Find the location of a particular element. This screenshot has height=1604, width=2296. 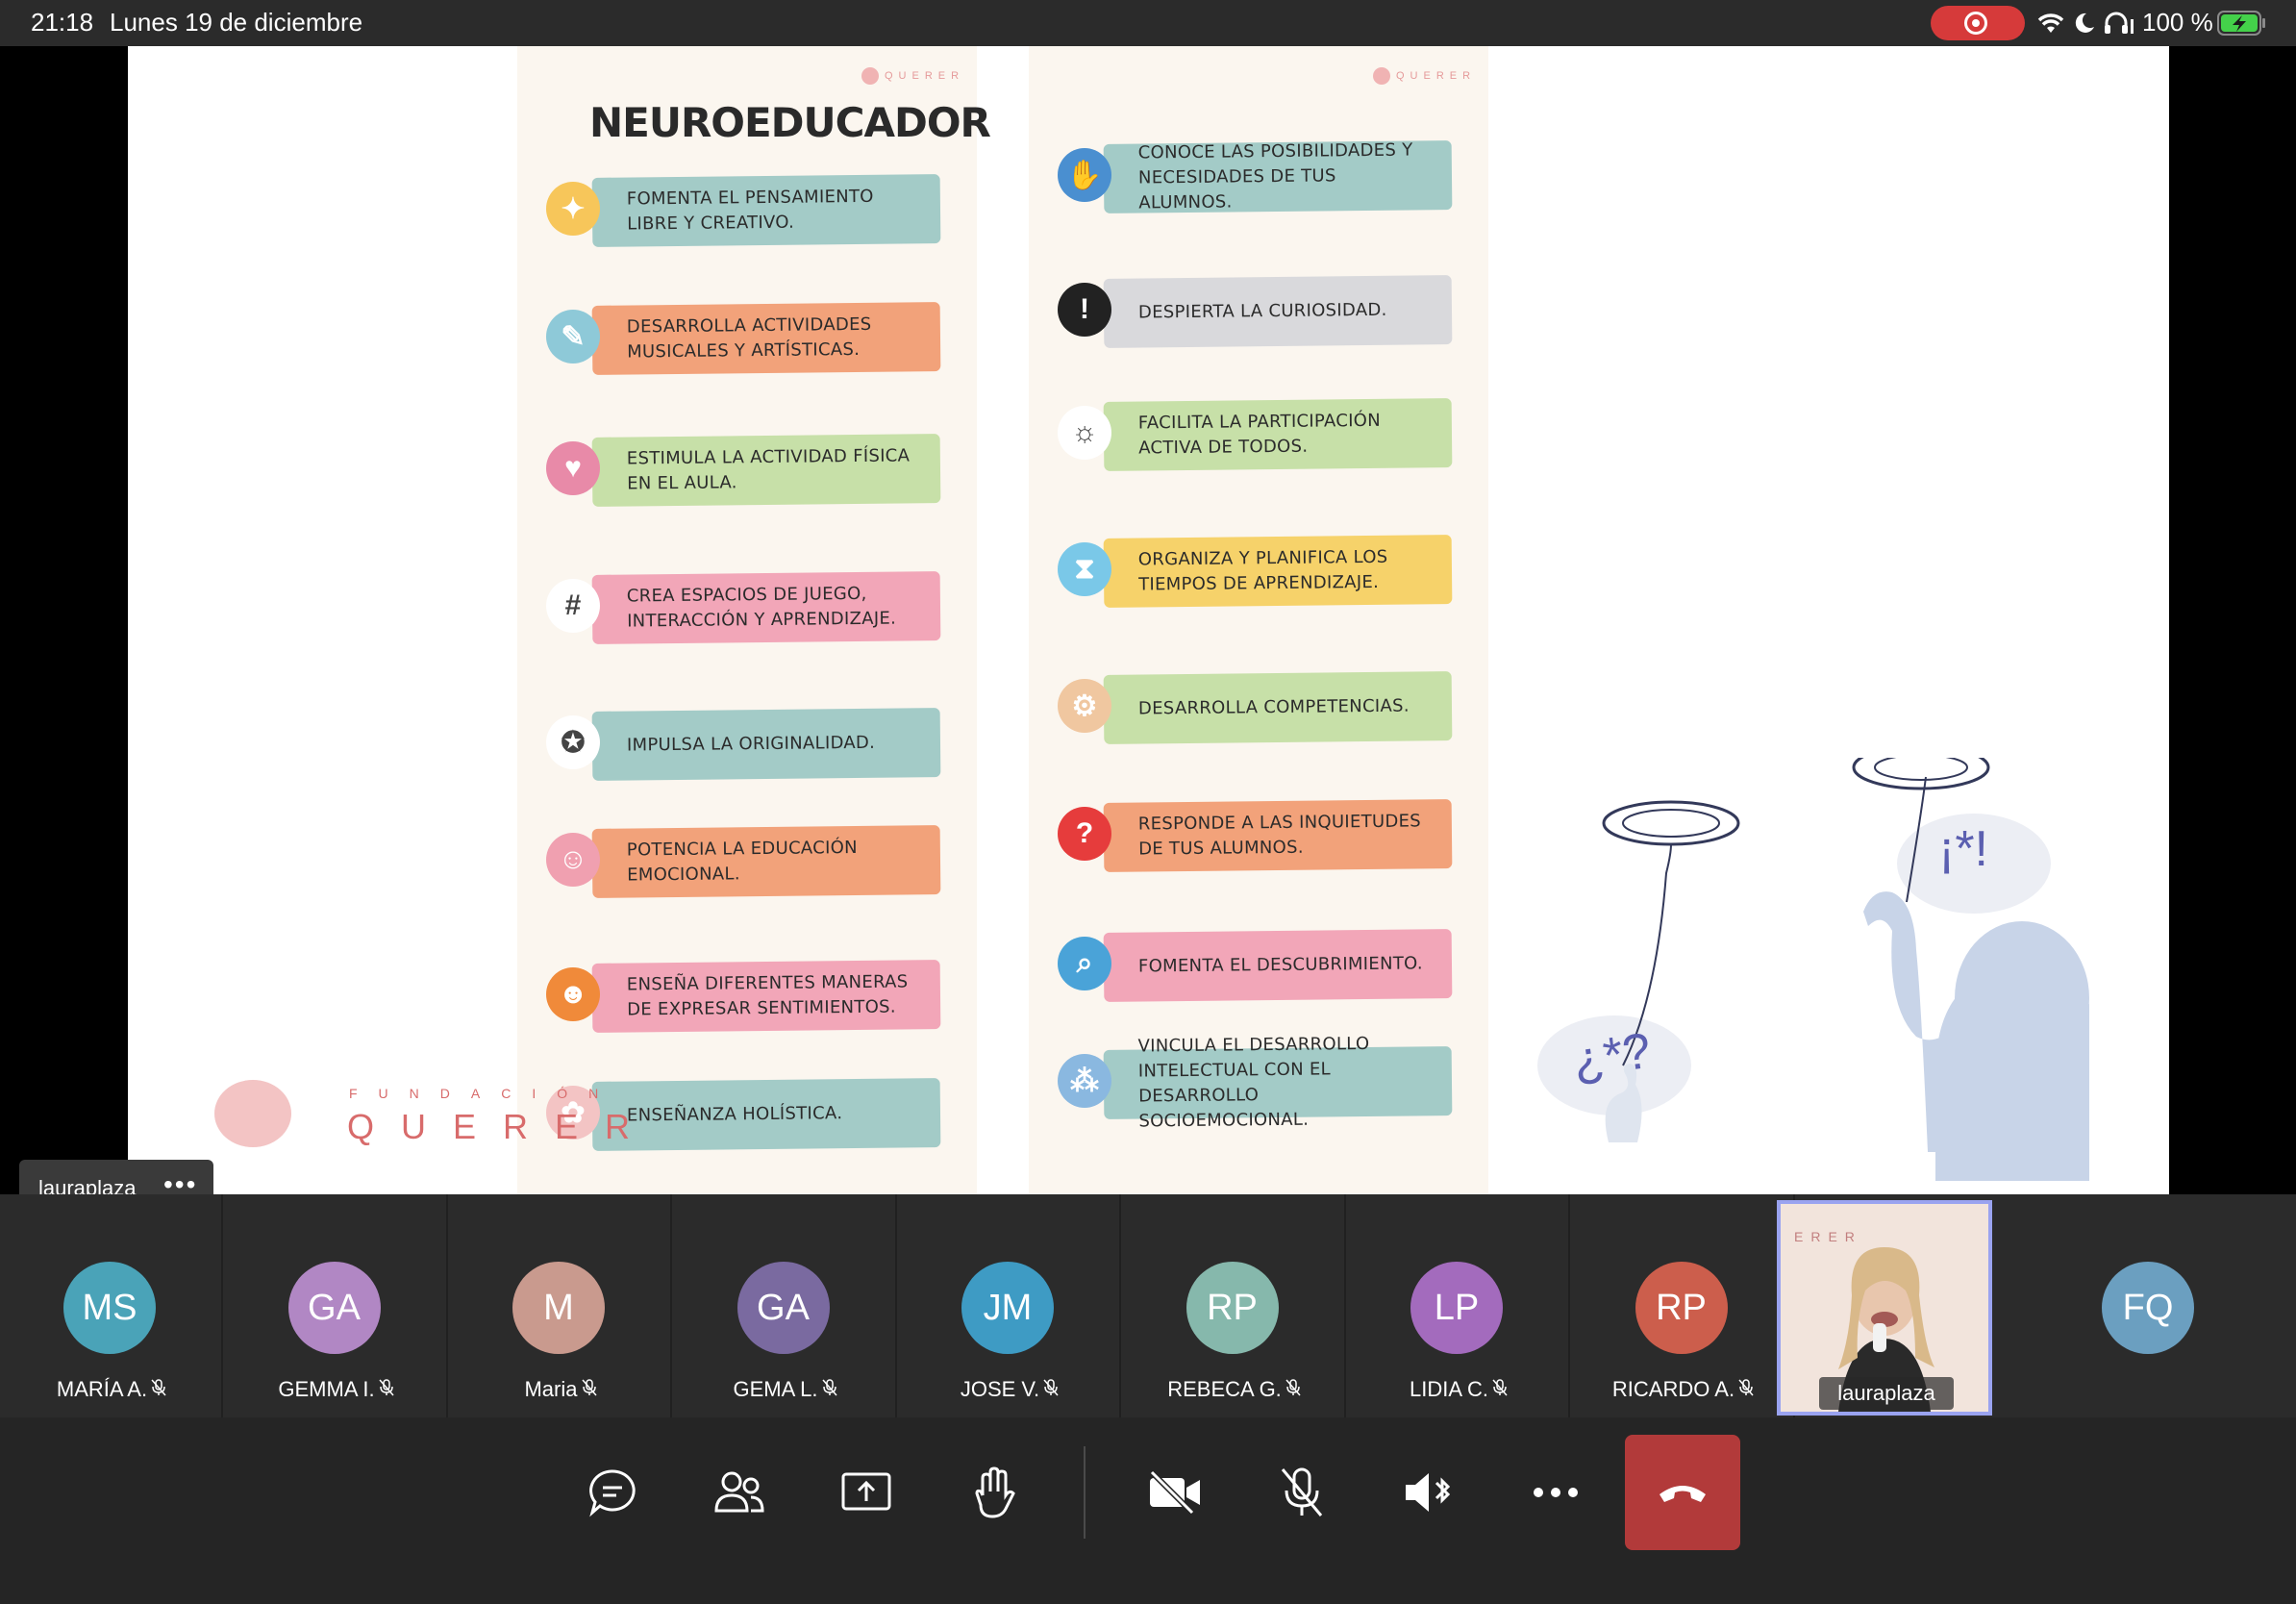

participant-name: REBECA G. is located at coordinates (1234, 1389).